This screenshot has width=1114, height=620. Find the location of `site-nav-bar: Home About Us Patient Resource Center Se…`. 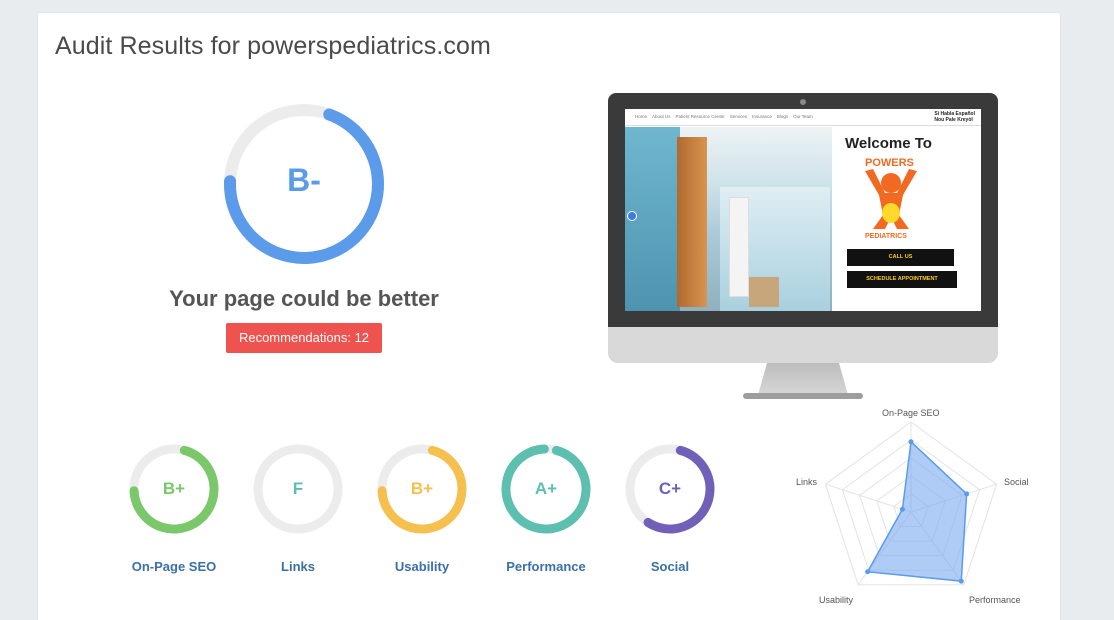

site-nav-bar: Home About Us Patient Resource Center Se… is located at coordinates (803, 117).